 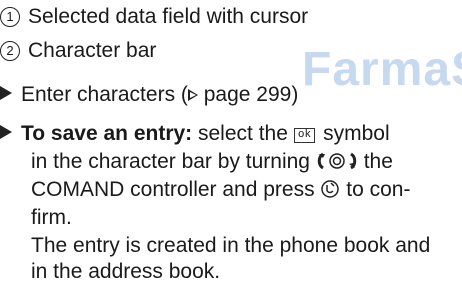 I want to click on controller-turn-icon, so click(x=337, y=161).